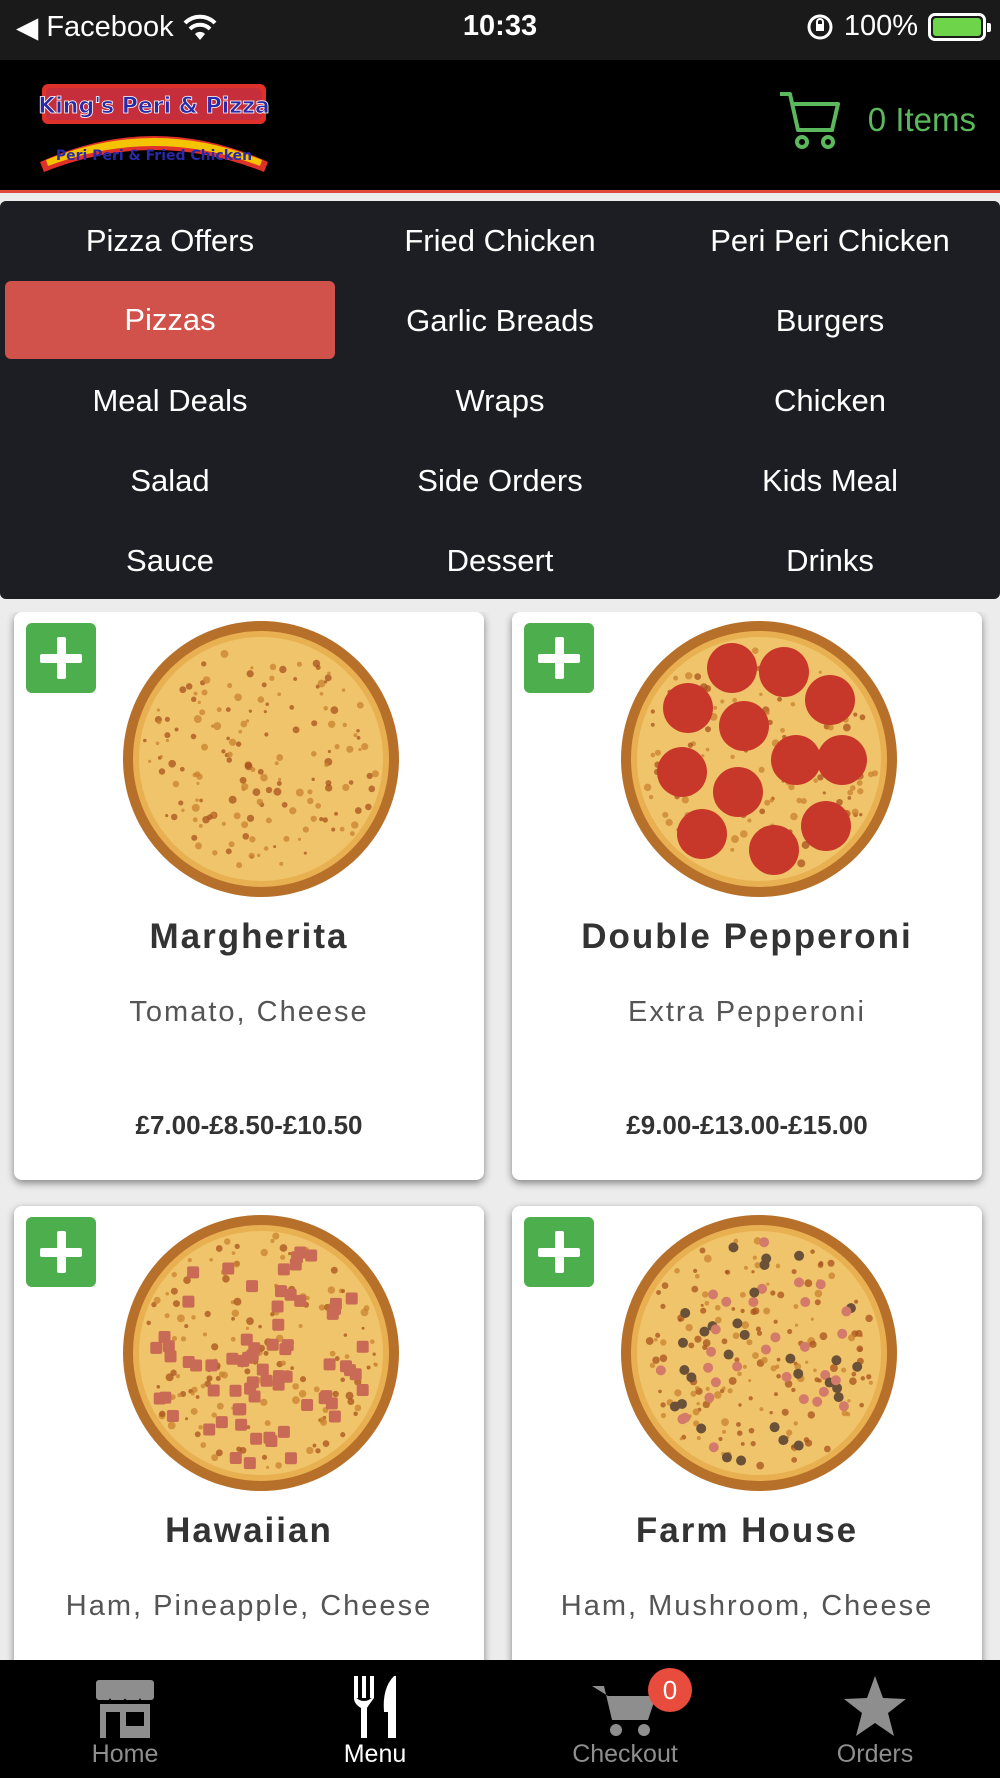 The image size is (1000, 1778). I want to click on product-card: Hawaiian Ham, Pineapple, Cheese, so click(249, 1433).